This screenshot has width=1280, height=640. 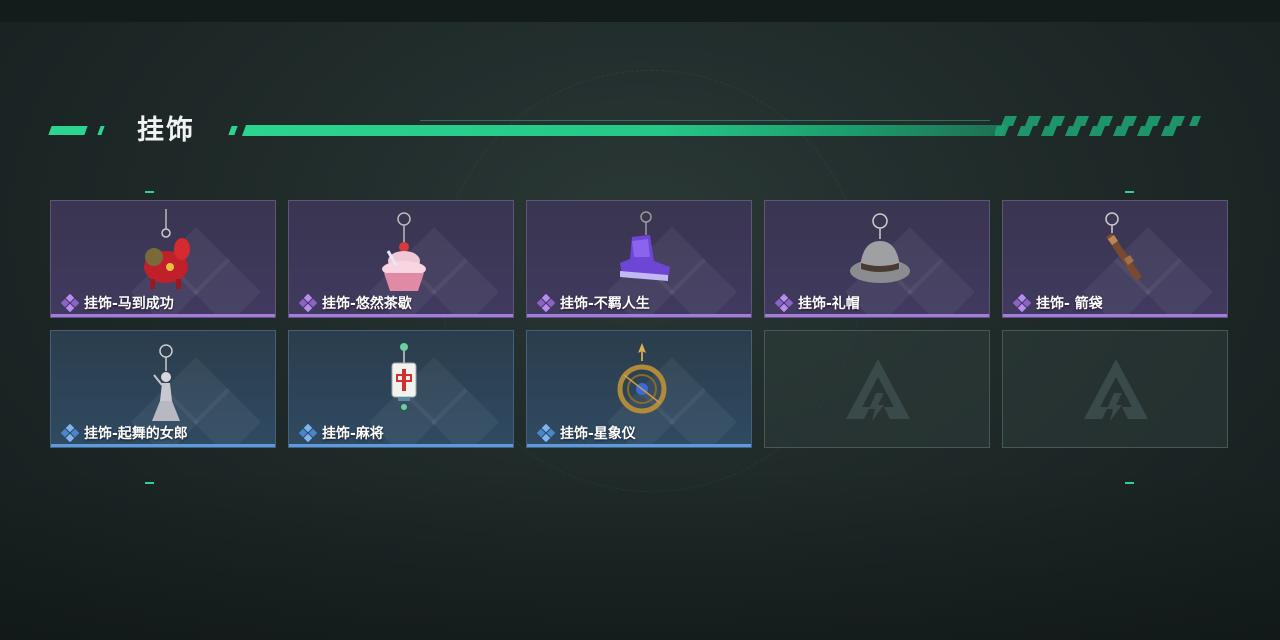 What do you see at coordinates (640, 11) in the screenshot?
I see `top-band` at bounding box center [640, 11].